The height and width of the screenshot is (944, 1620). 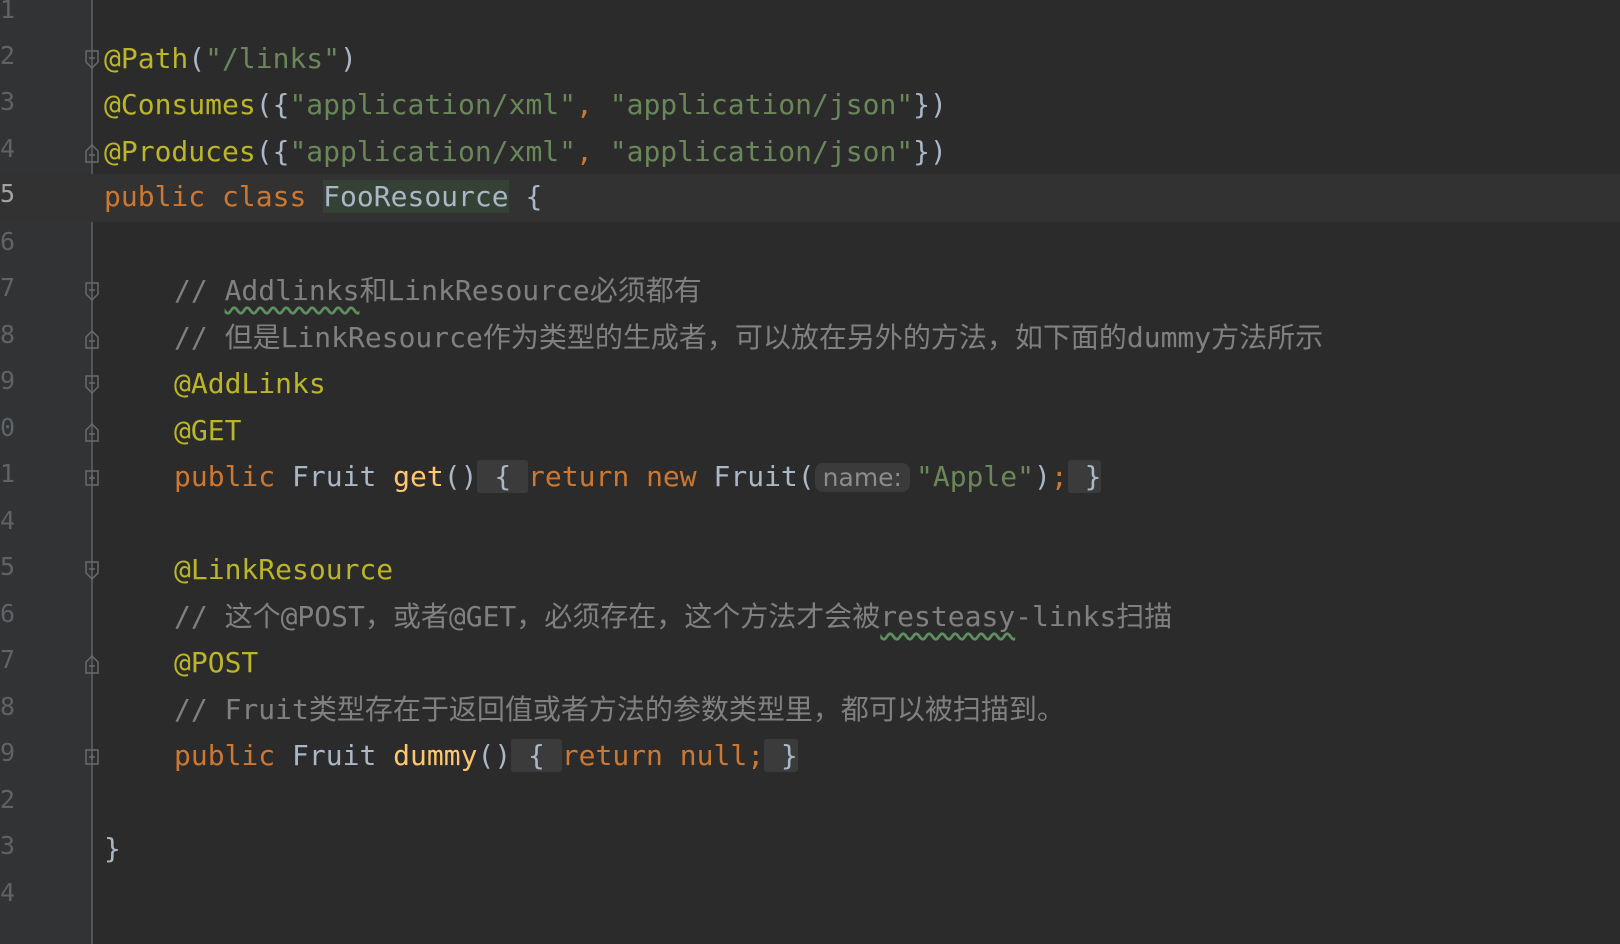 I want to click on comment-text: // 这个@POST，或者@GET，必须存在，这个方法才会被, so click(x=527, y=616).